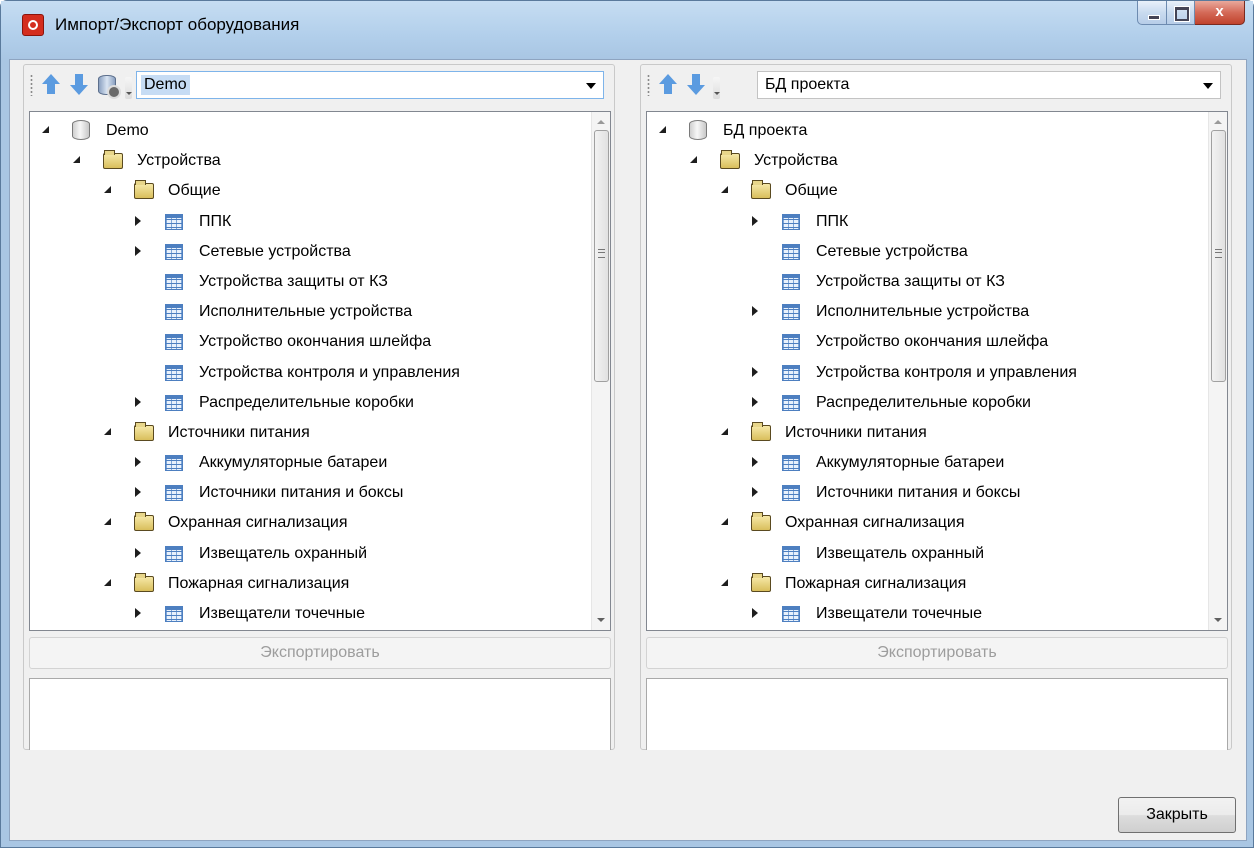 The image size is (1254, 848). I want to click on source-export-button: Экспортировать, so click(320, 653).